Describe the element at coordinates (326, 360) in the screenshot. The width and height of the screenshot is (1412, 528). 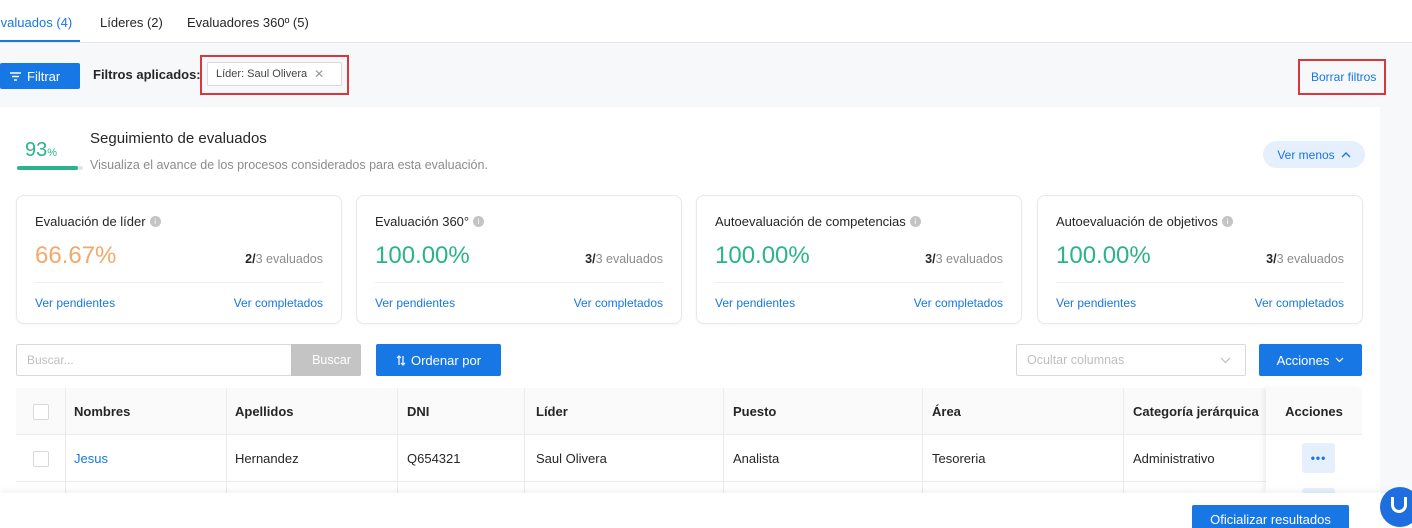
I see `search-button: Buscar` at that location.